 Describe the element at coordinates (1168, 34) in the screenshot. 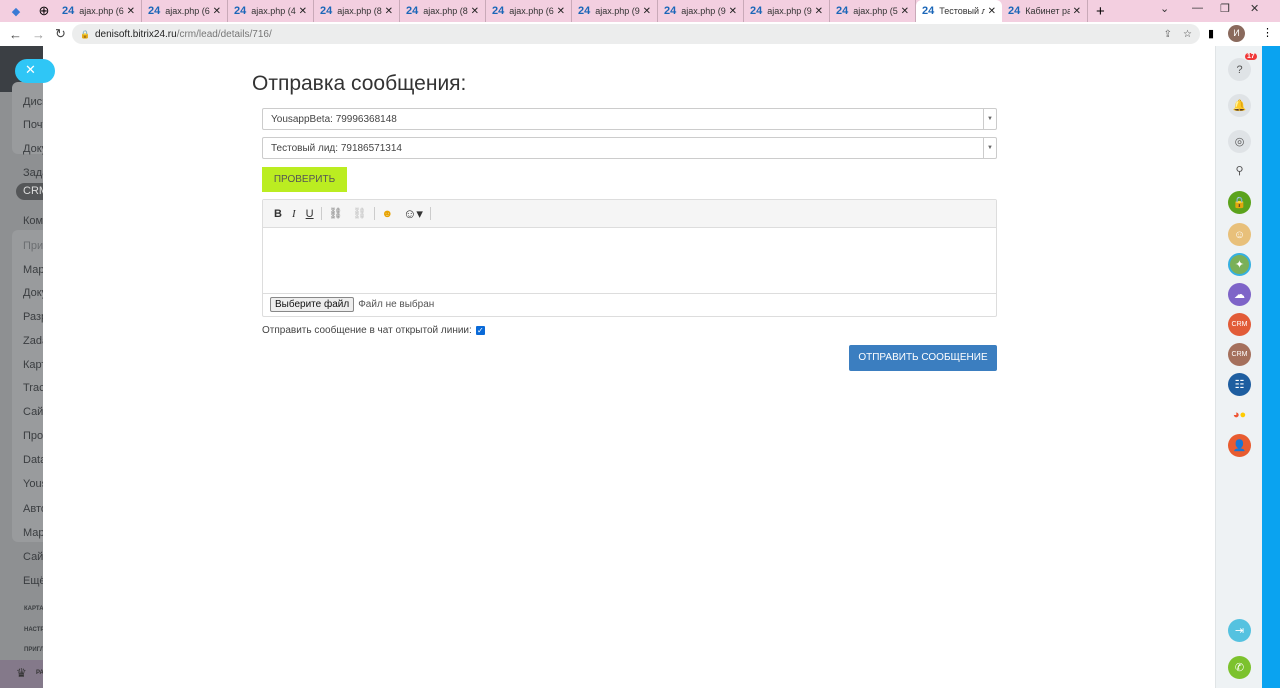

I see `share-icon: ⇪` at that location.